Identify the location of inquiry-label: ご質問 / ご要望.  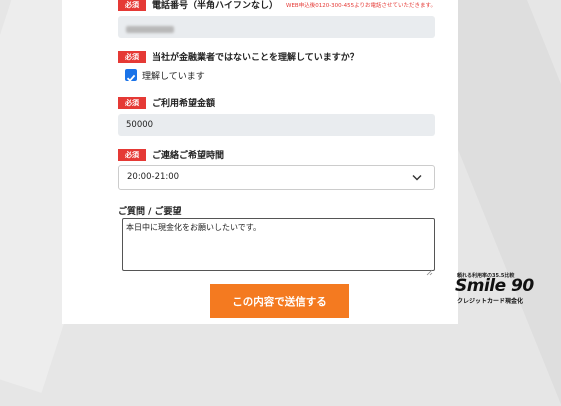
(150, 212).